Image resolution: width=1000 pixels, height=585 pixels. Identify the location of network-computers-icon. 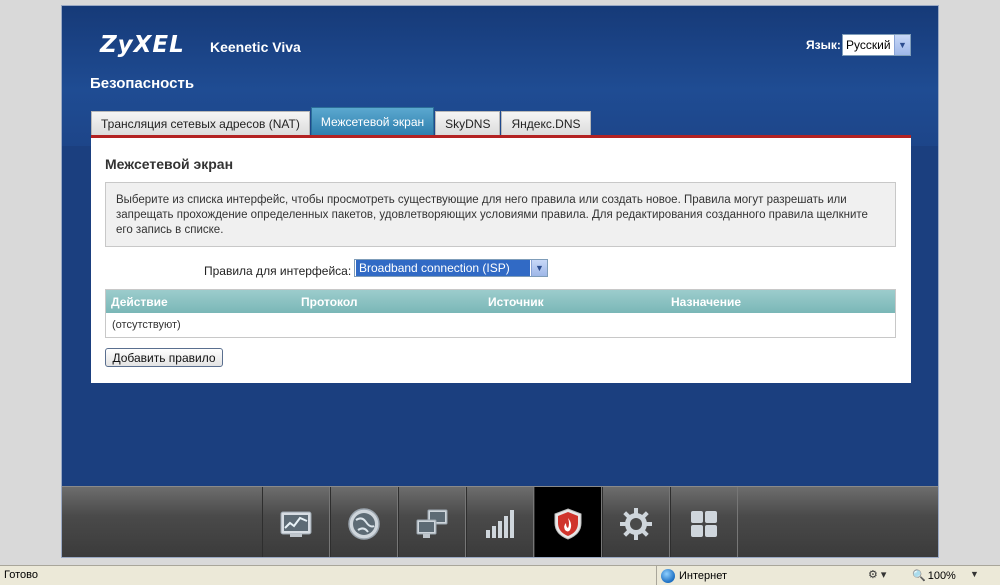
(432, 523).